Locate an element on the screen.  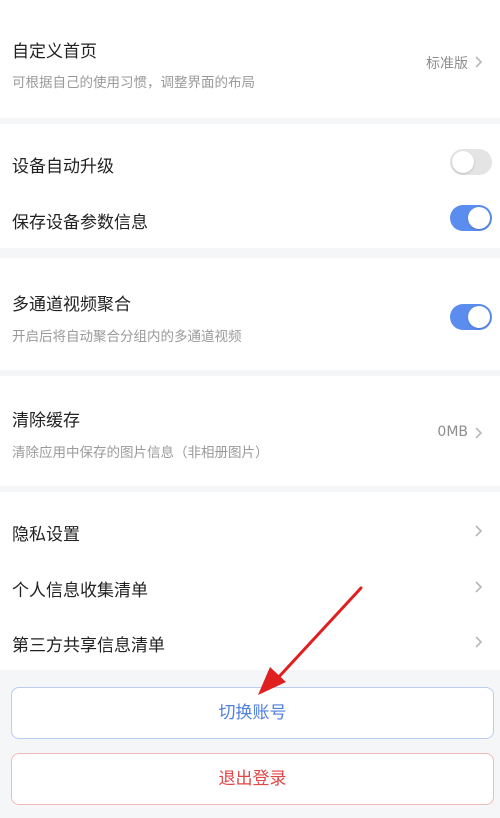
auto-upgrade-toggle is located at coordinates (471, 162).